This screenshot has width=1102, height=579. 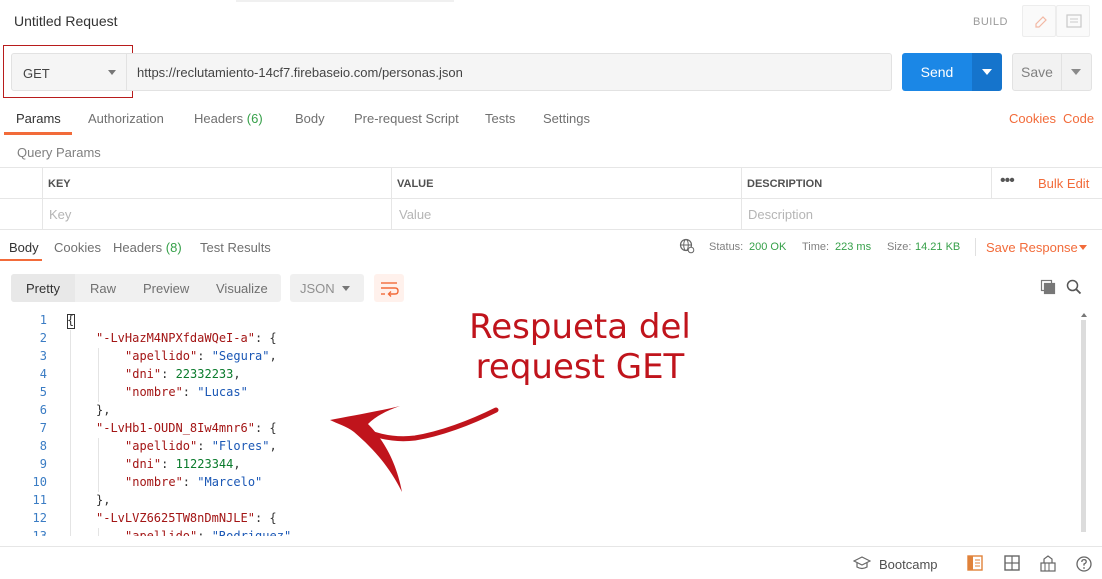 What do you see at coordinates (43, 410) in the screenshot?
I see `line-number: 6` at bounding box center [43, 410].